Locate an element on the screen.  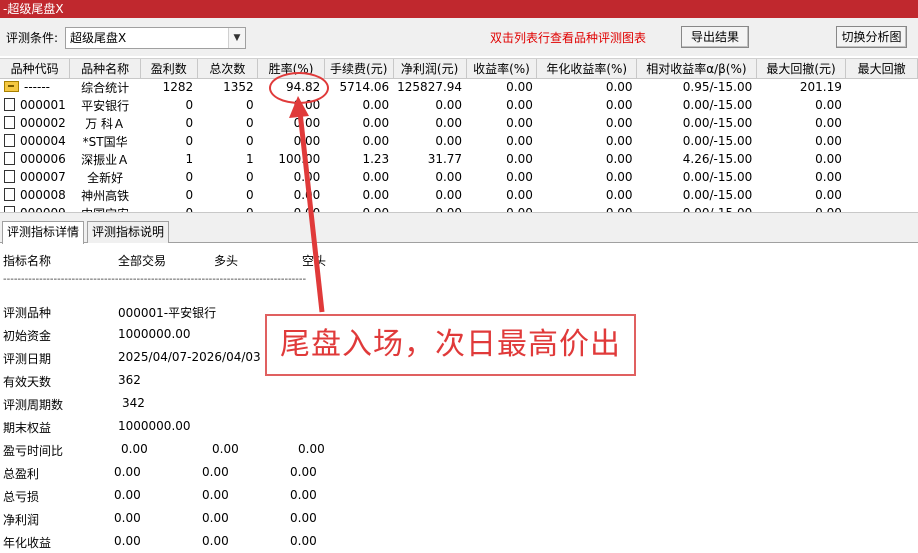
column-header: 年化收益率(%) is located at coordinates (587, 69).